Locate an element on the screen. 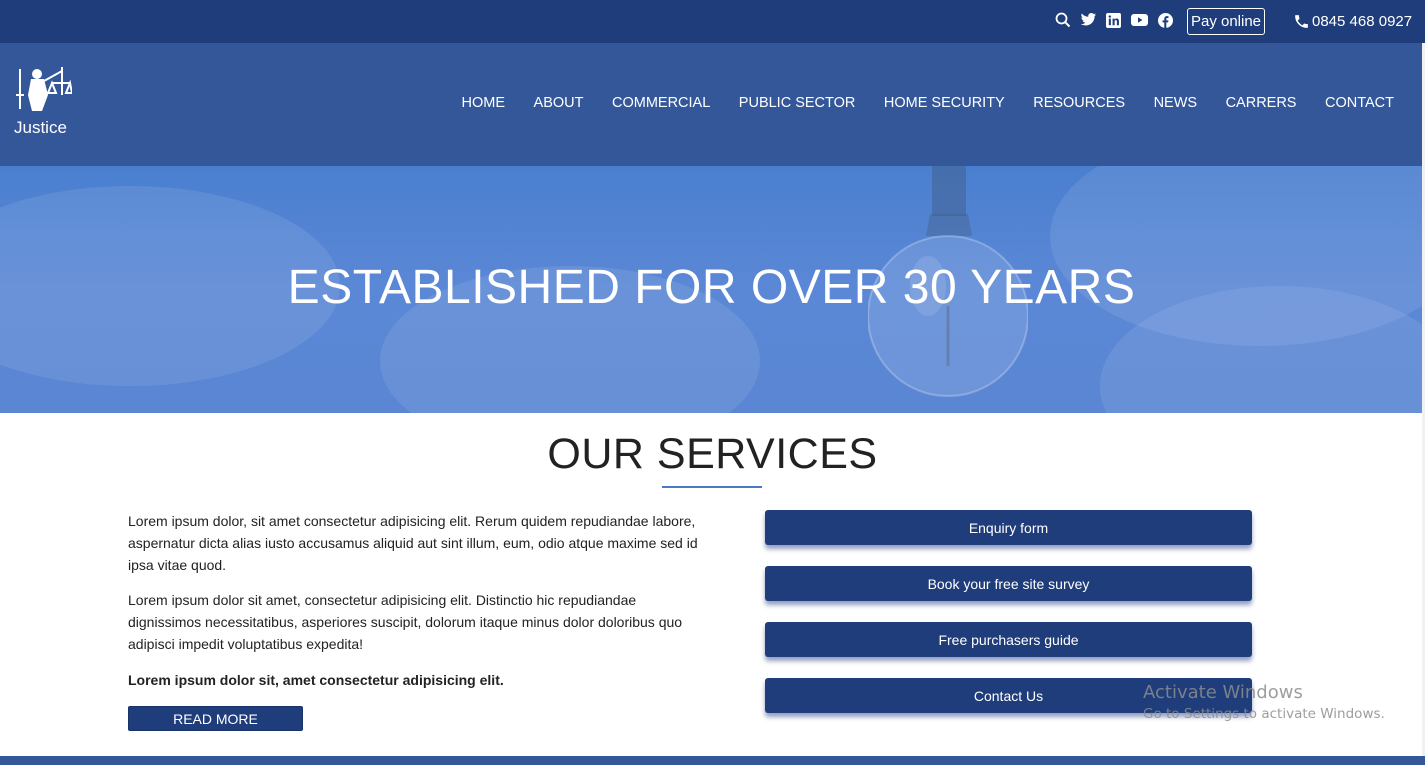 The height and width of the screenshot is (765, 1425). youtube-icon is located at coordinates (1139, 20).